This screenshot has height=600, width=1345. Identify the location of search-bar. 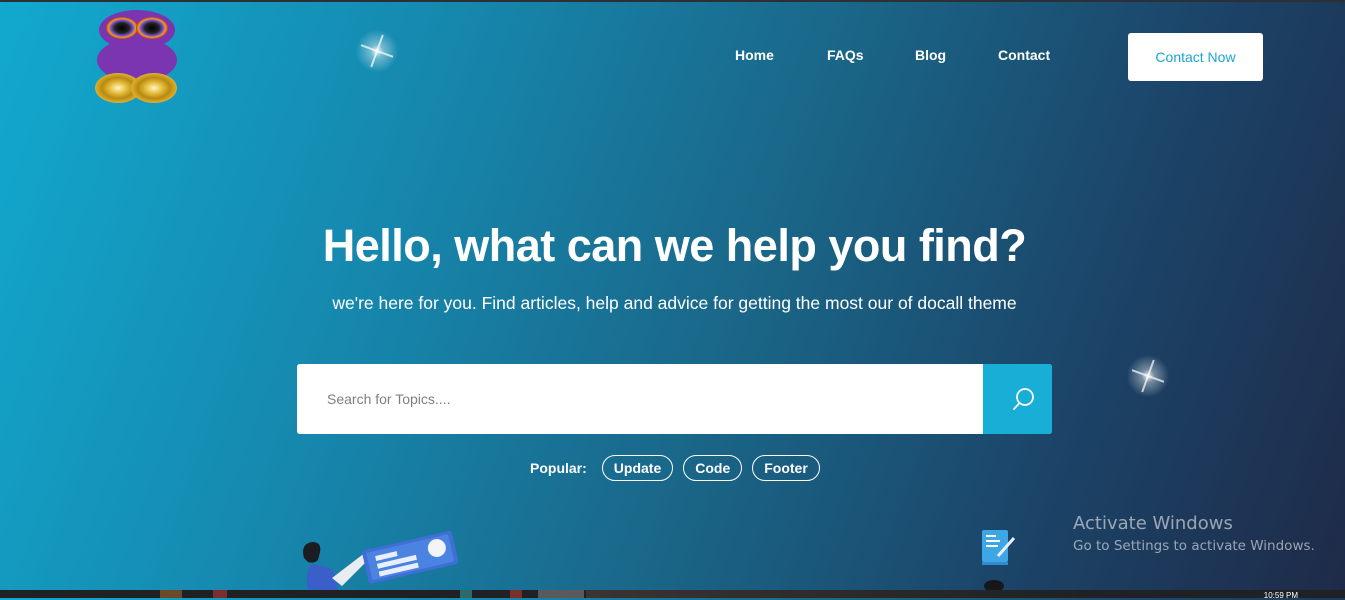
(674, 399).